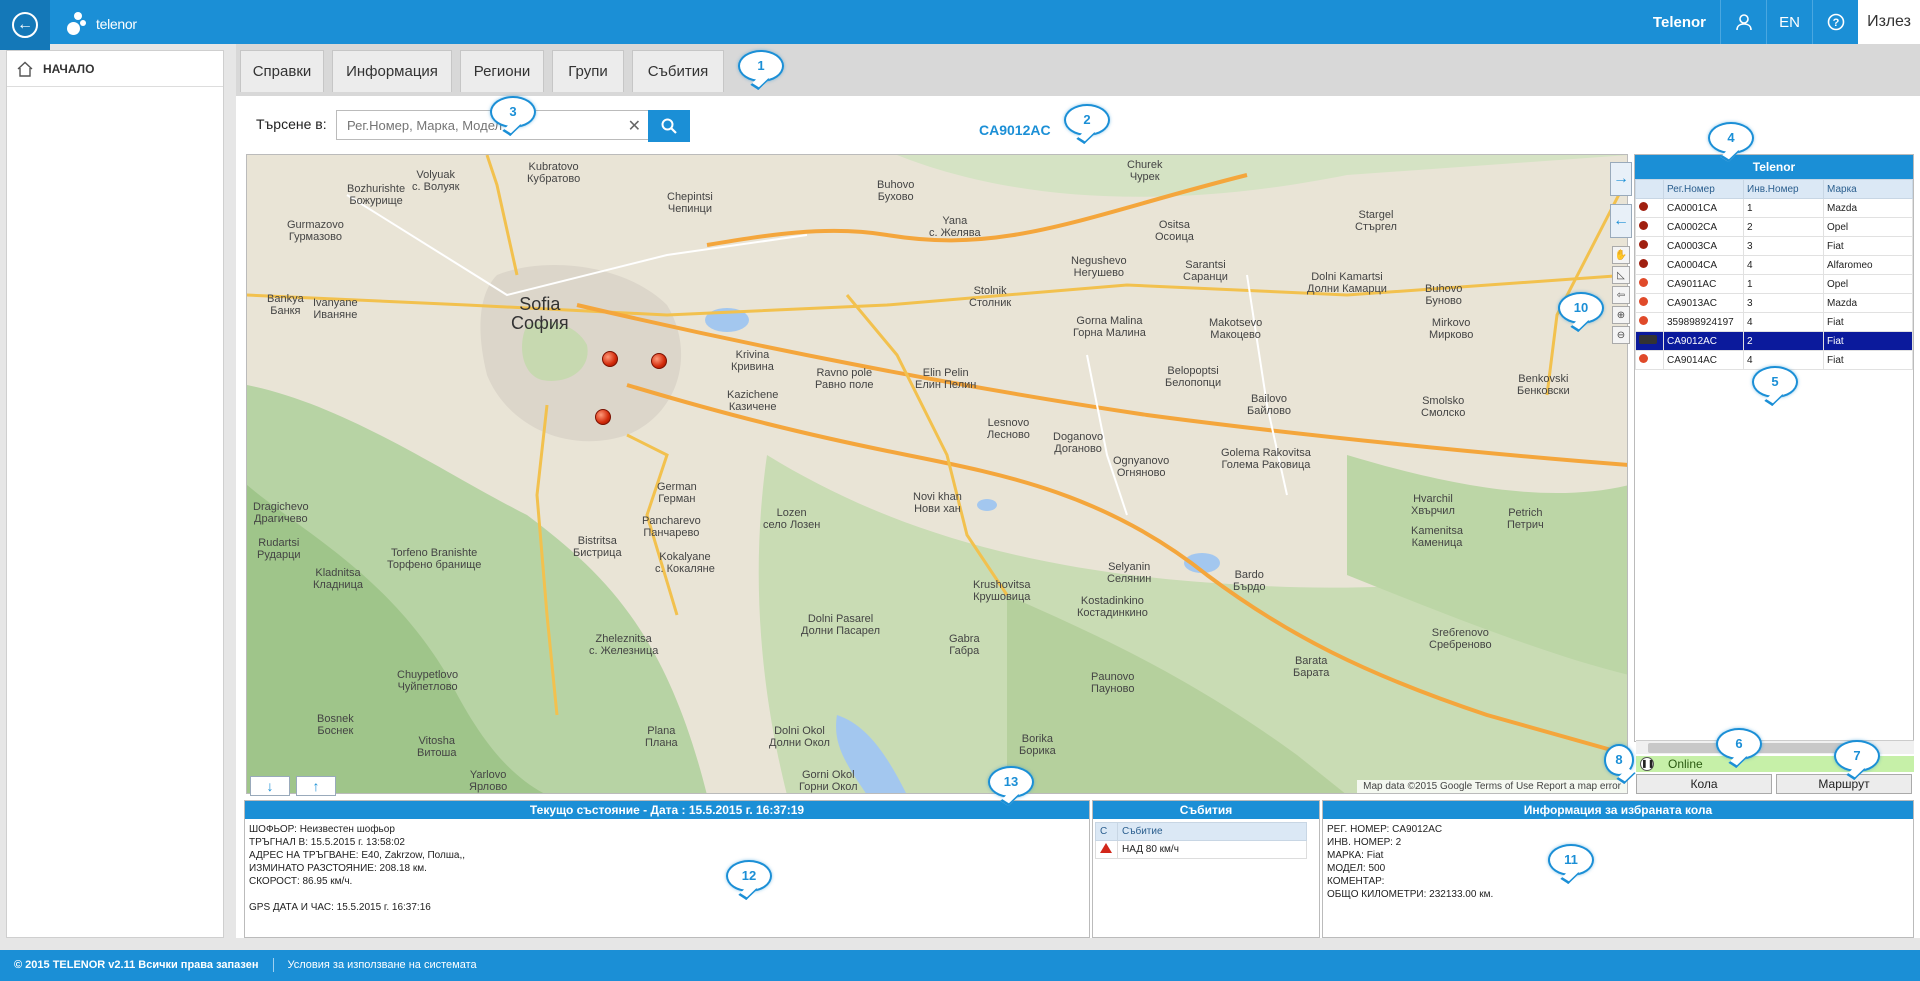 The image size is (1920, 981). Describe the element at coordinates (1774, 341) in the screenshot. I see `table-row-selected: CA9012AC 2 Fiat` at that location.